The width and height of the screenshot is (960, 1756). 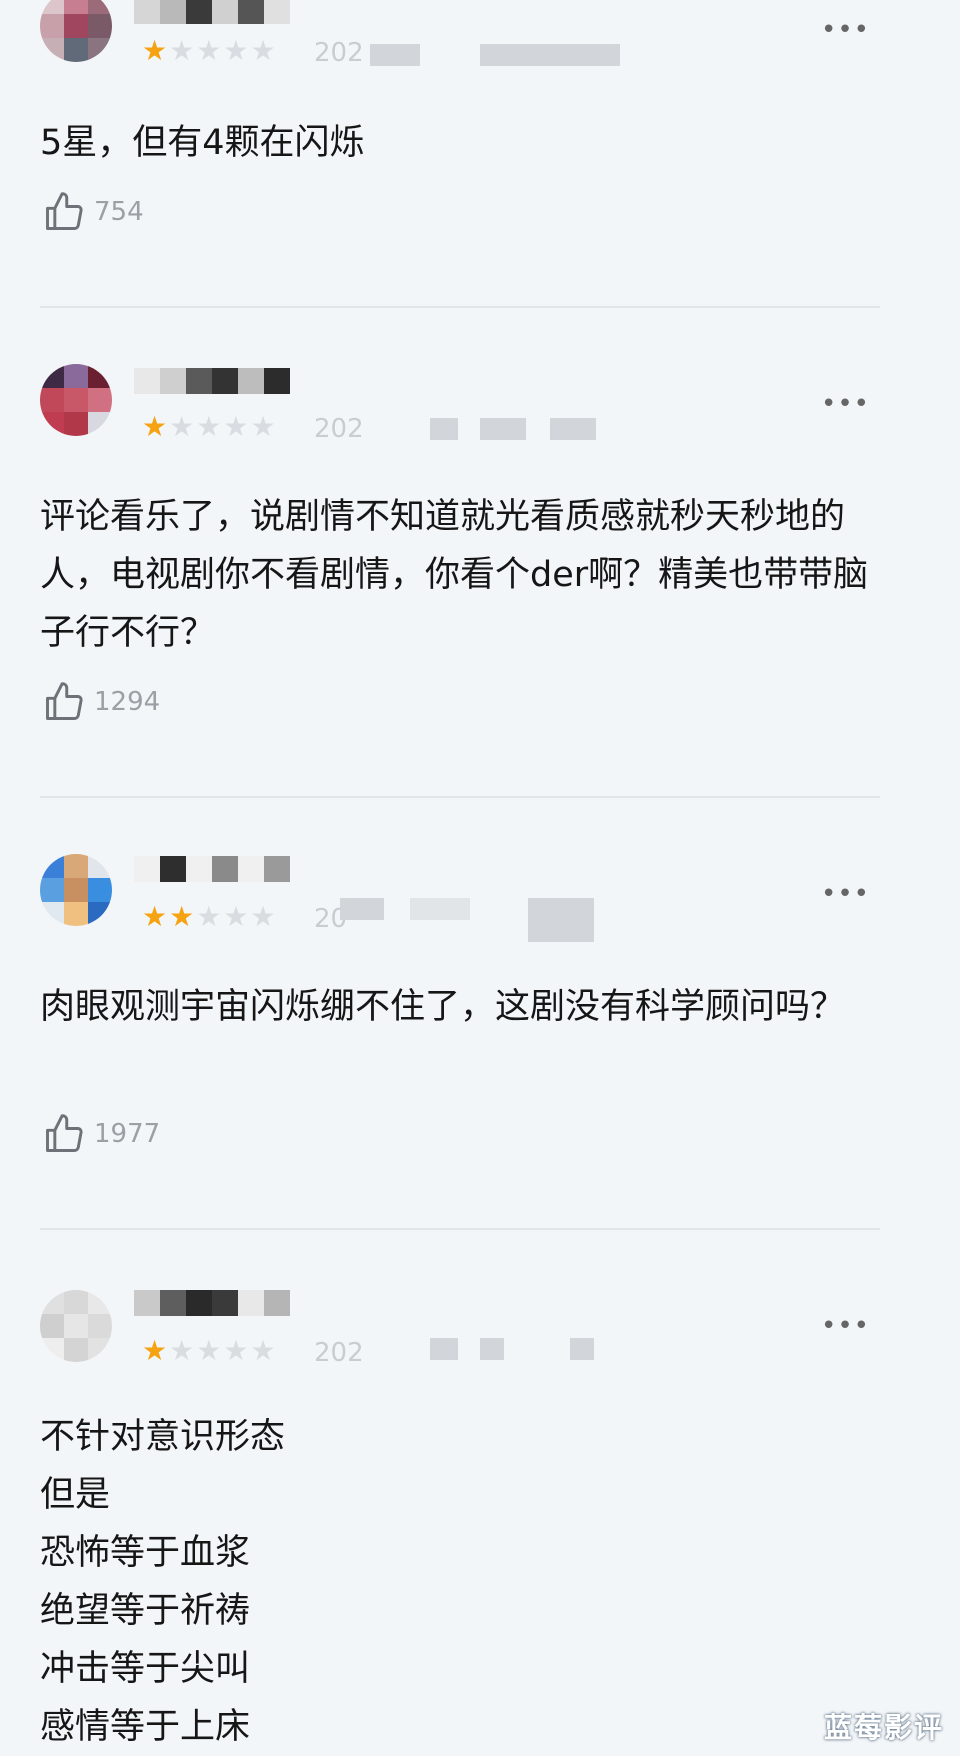 I want to click on watermark: 蓝莓影评, so click(x=883, y=1727).